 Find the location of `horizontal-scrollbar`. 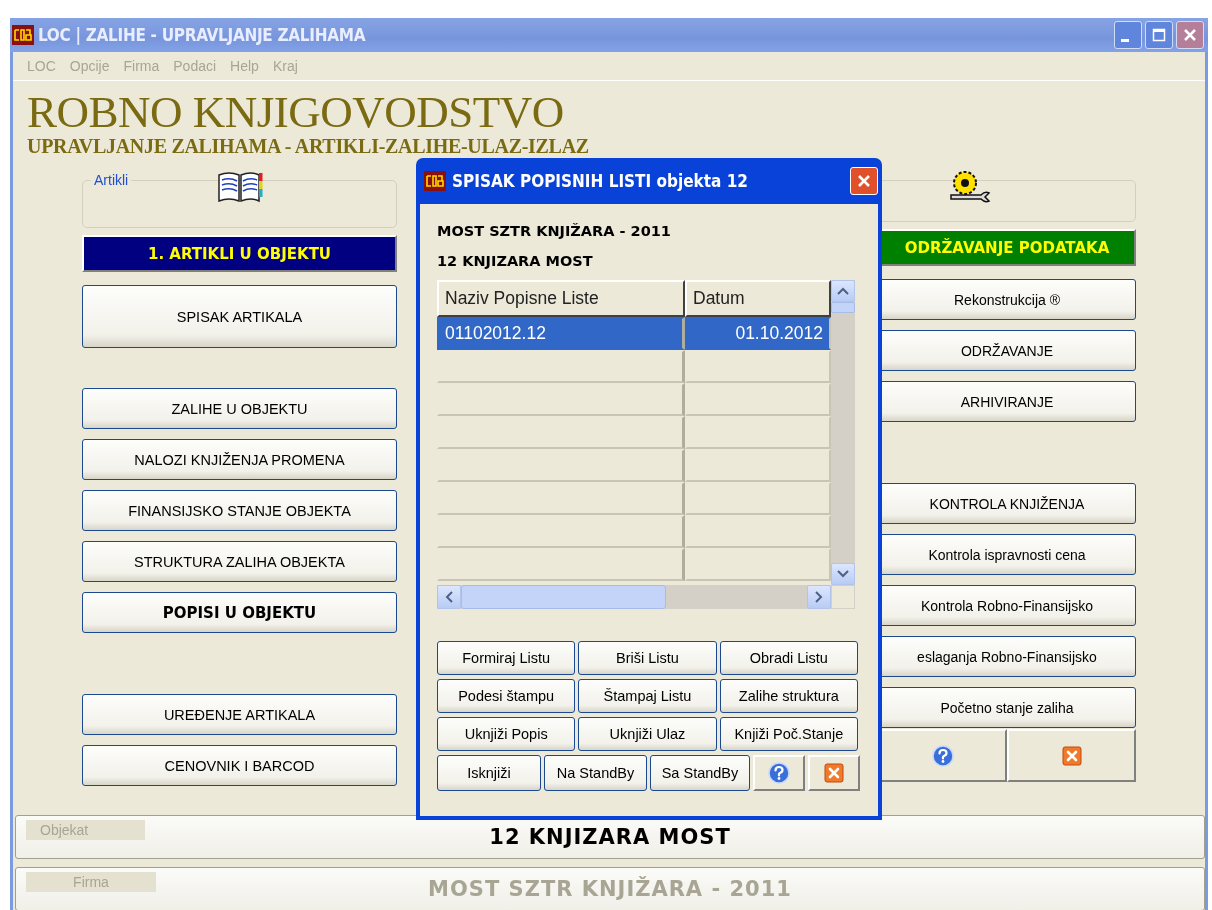

horizontal-scrollbar is located at coordinates (634, 597).